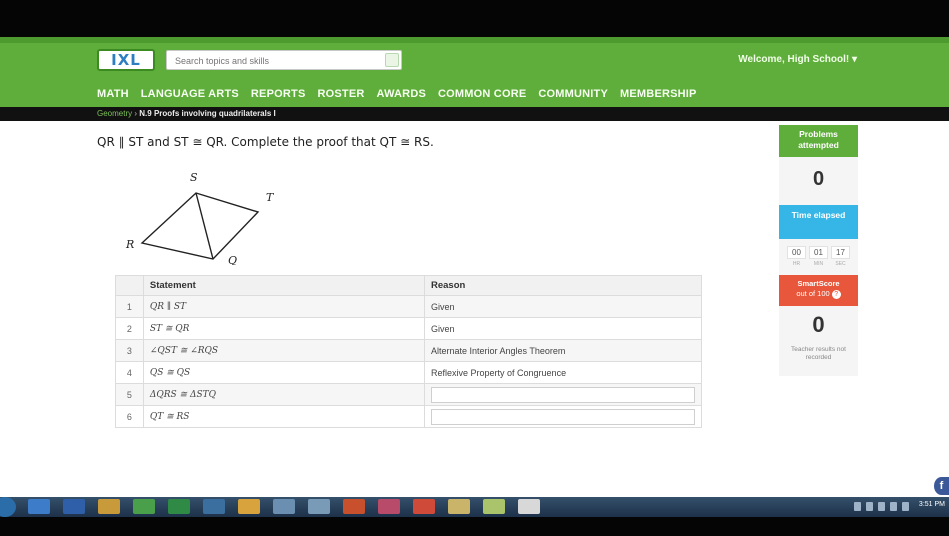 This screenshot has height=536, width=949. Describe the element at coordinates (818, 260) in the screenshot. I see `timer-minutes: 01 MIN` at that location.